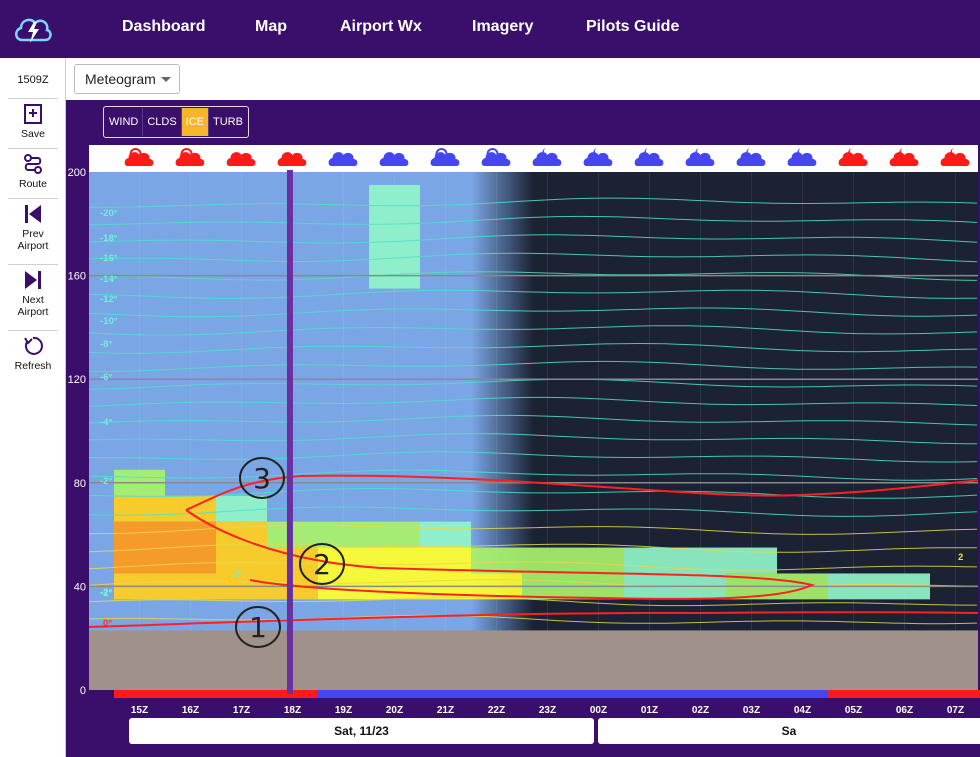 Image resolution: width=980 pixels, height=757 pixels. Describe the element at coordinates (109, 258) in the screenshot. I see `temperature-label: -16°` at that location.